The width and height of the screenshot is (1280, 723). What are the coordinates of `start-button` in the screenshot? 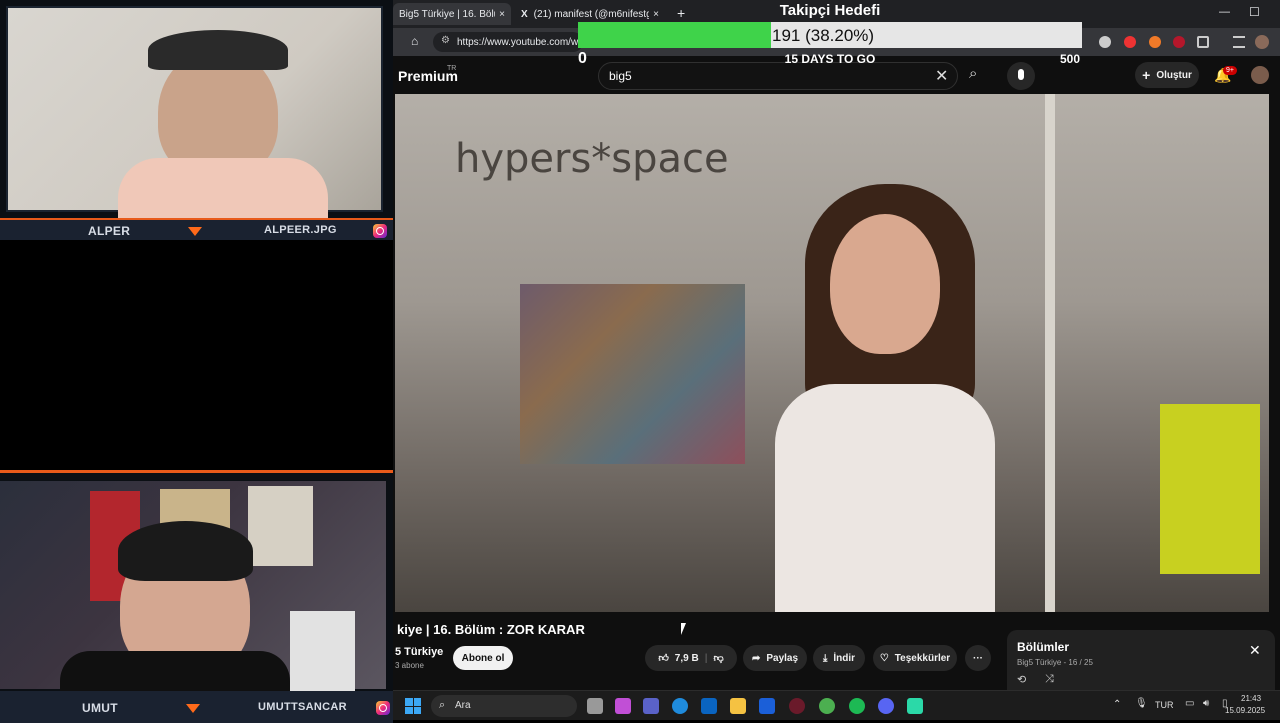 It's located at (413, 706).